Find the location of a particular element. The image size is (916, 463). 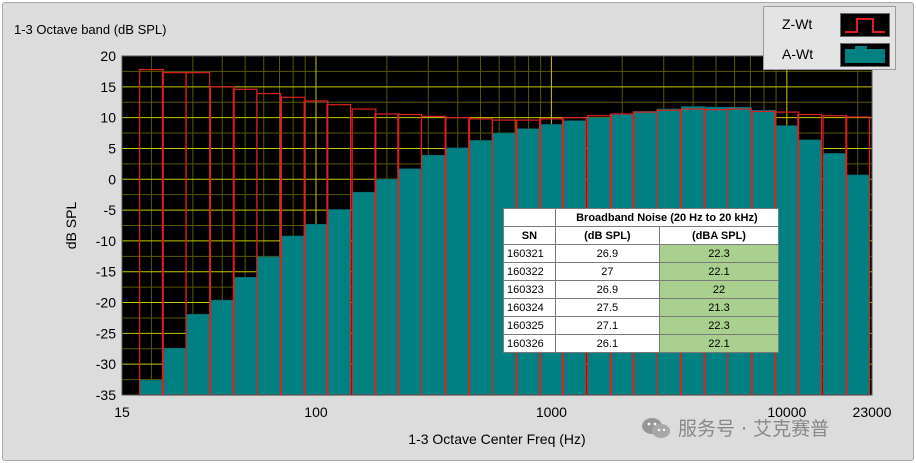

legend: Z-Wt A-Wt is located at coordinates (829, 38).